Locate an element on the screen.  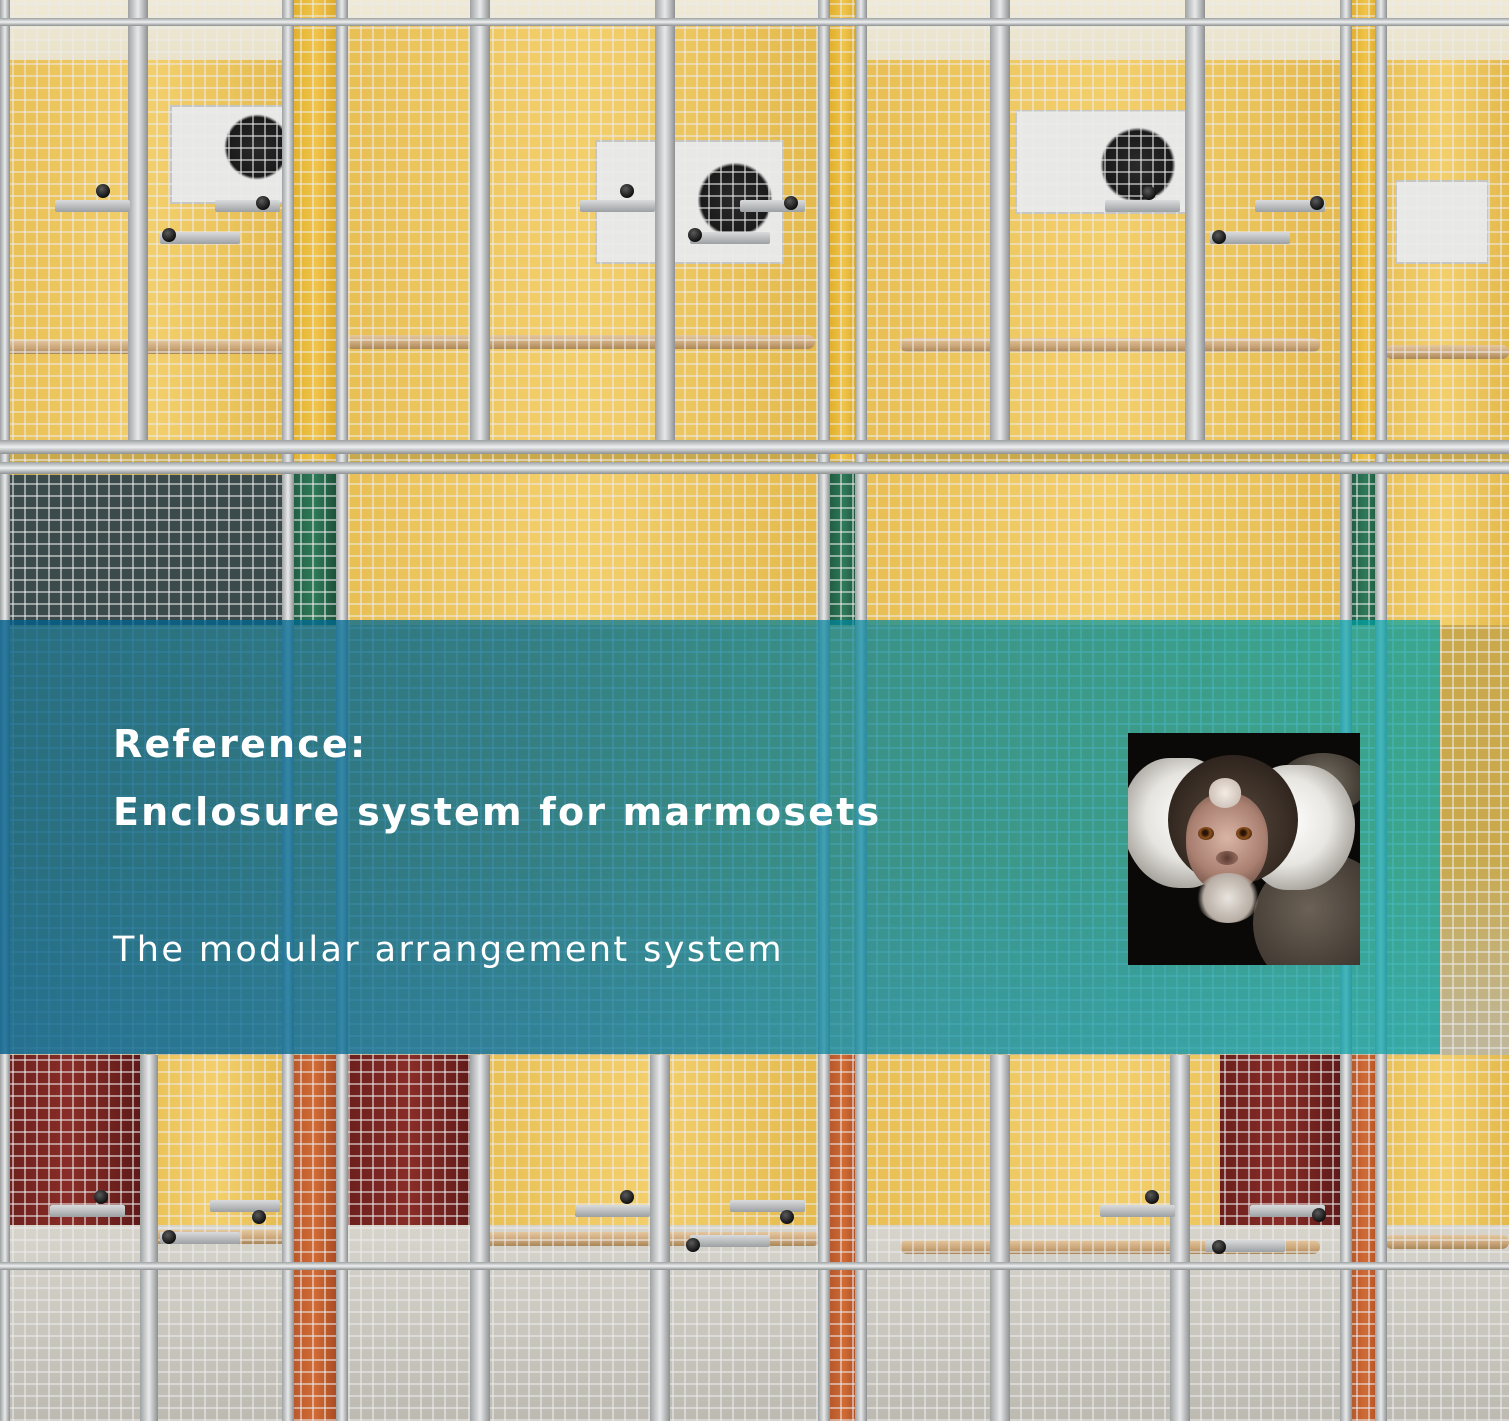
page-subtitle: The modular arrangement system is located at coordinates (448, 950).